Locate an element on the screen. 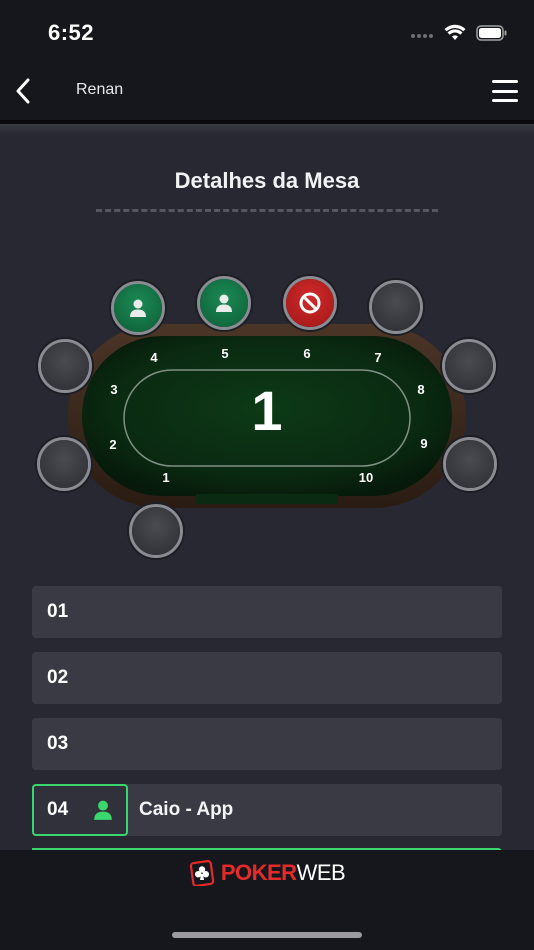  blocked-icon is located at coordinates (310, 303).